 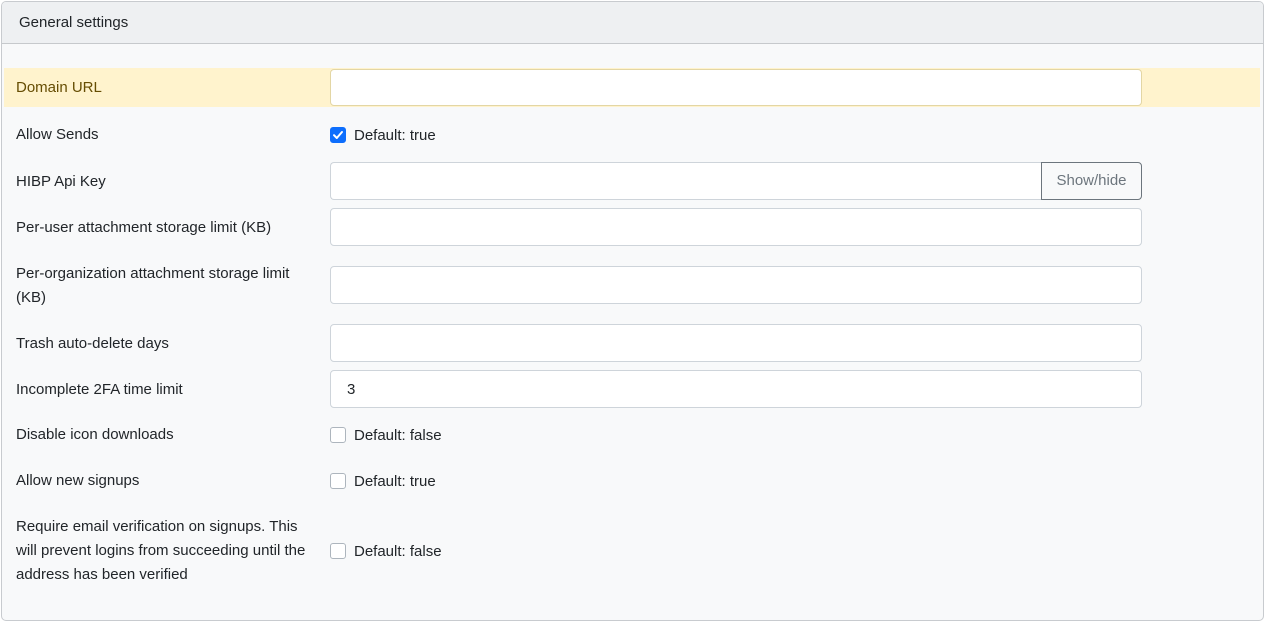 What do you see at coordinates (736, 343) in the screenshot?
I see `trash-auto-delete-input` at bounding box center [736, 343].